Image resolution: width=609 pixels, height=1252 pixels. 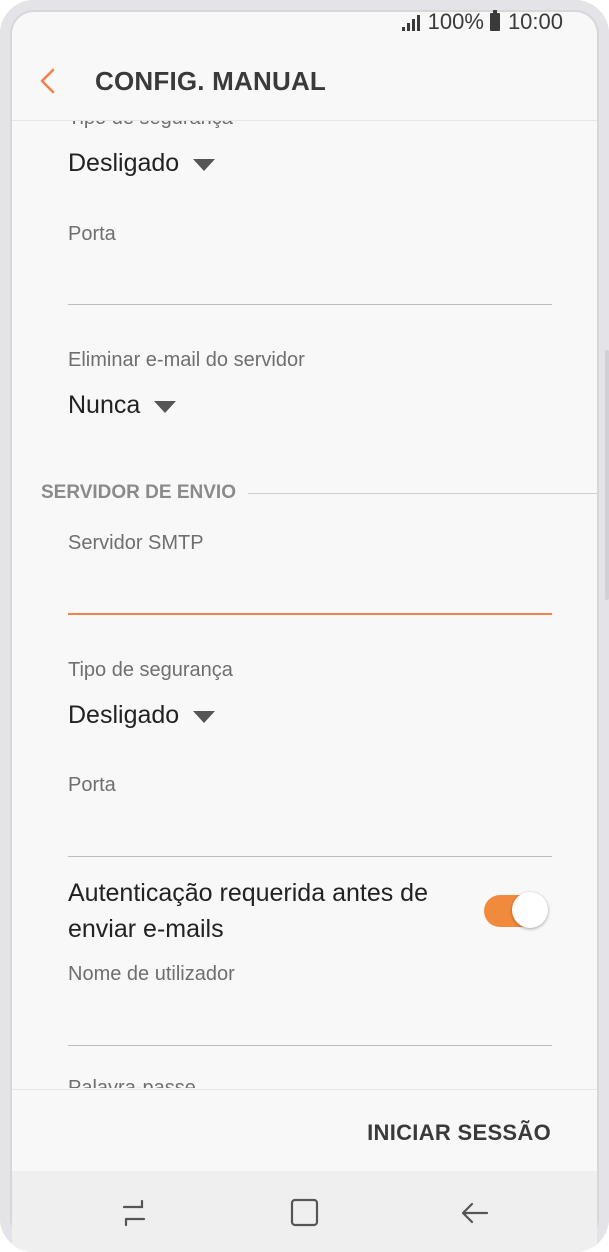 What do you see at coordinates (124, 715) in the screenshot?
I see `outgoing-security-value: Desligado` at bounding box center [124, 715].